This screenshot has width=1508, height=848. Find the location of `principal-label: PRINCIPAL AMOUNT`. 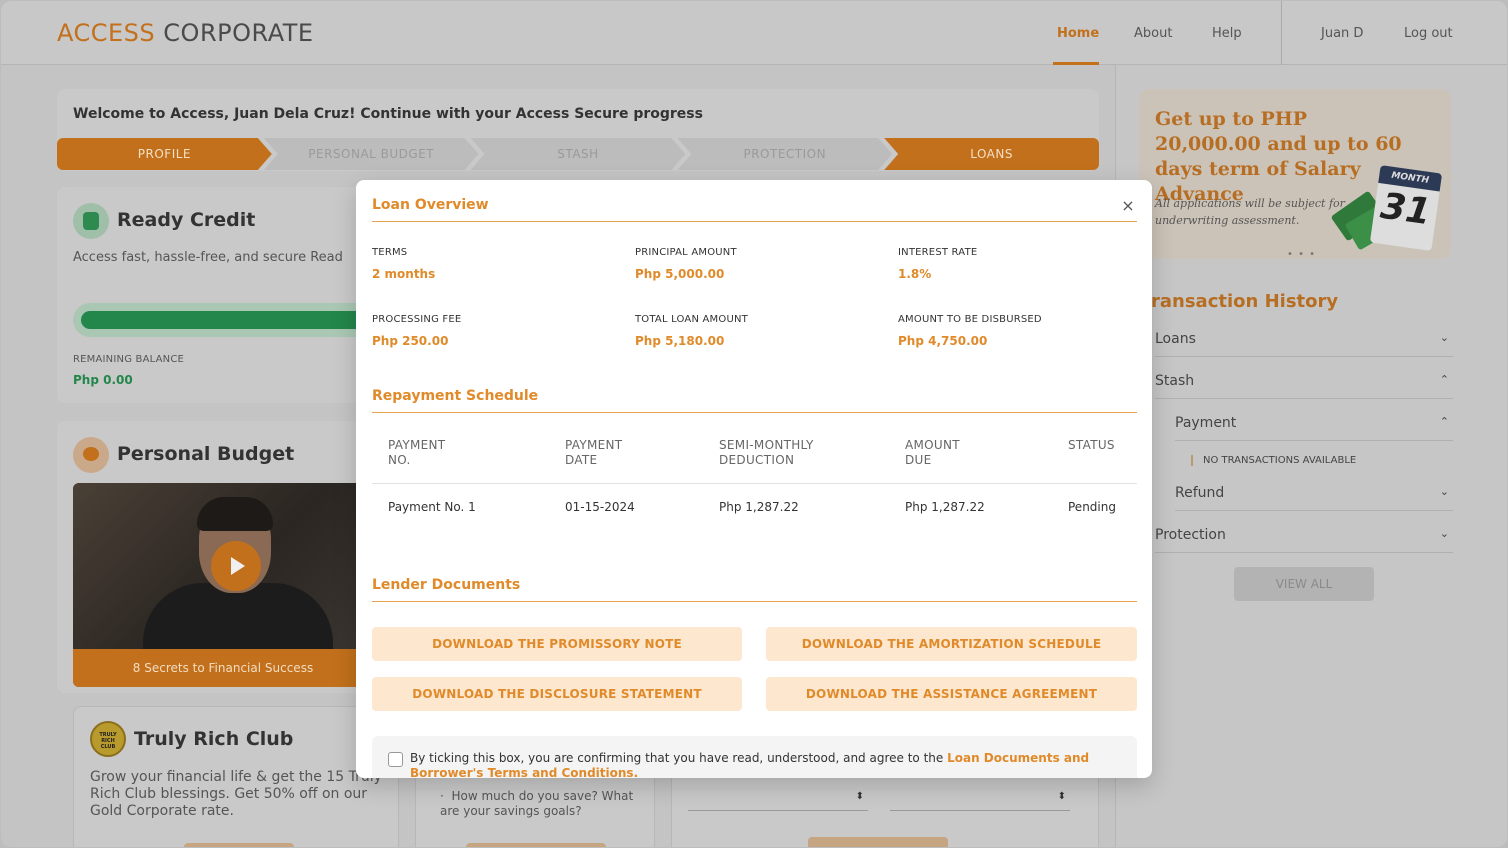

principal-label: PRINCIPAL AMOUNT is located at coordinates (686, 252).